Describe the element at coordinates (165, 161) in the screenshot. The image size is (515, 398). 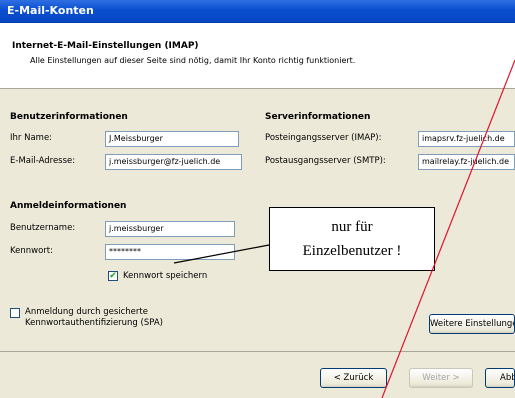
I see `email-value: j.meissburger@fz-juelich.de` at that location.